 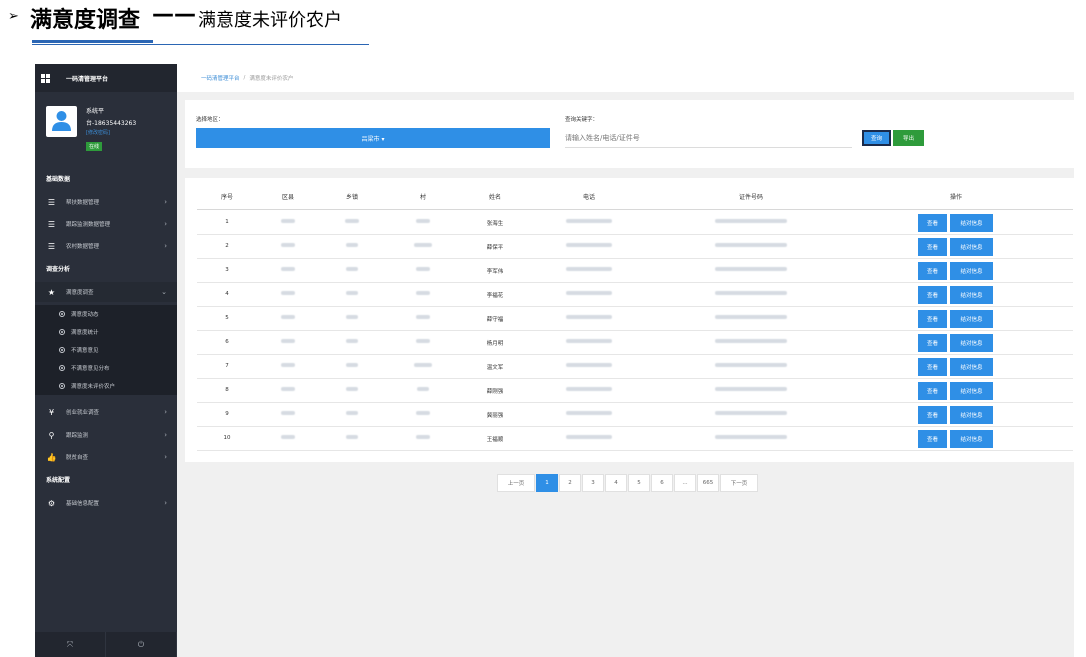 What do you see at coordinates (639, 483) in the screenshot?
I see `page-button: 5` at bounding box center [639, 483].